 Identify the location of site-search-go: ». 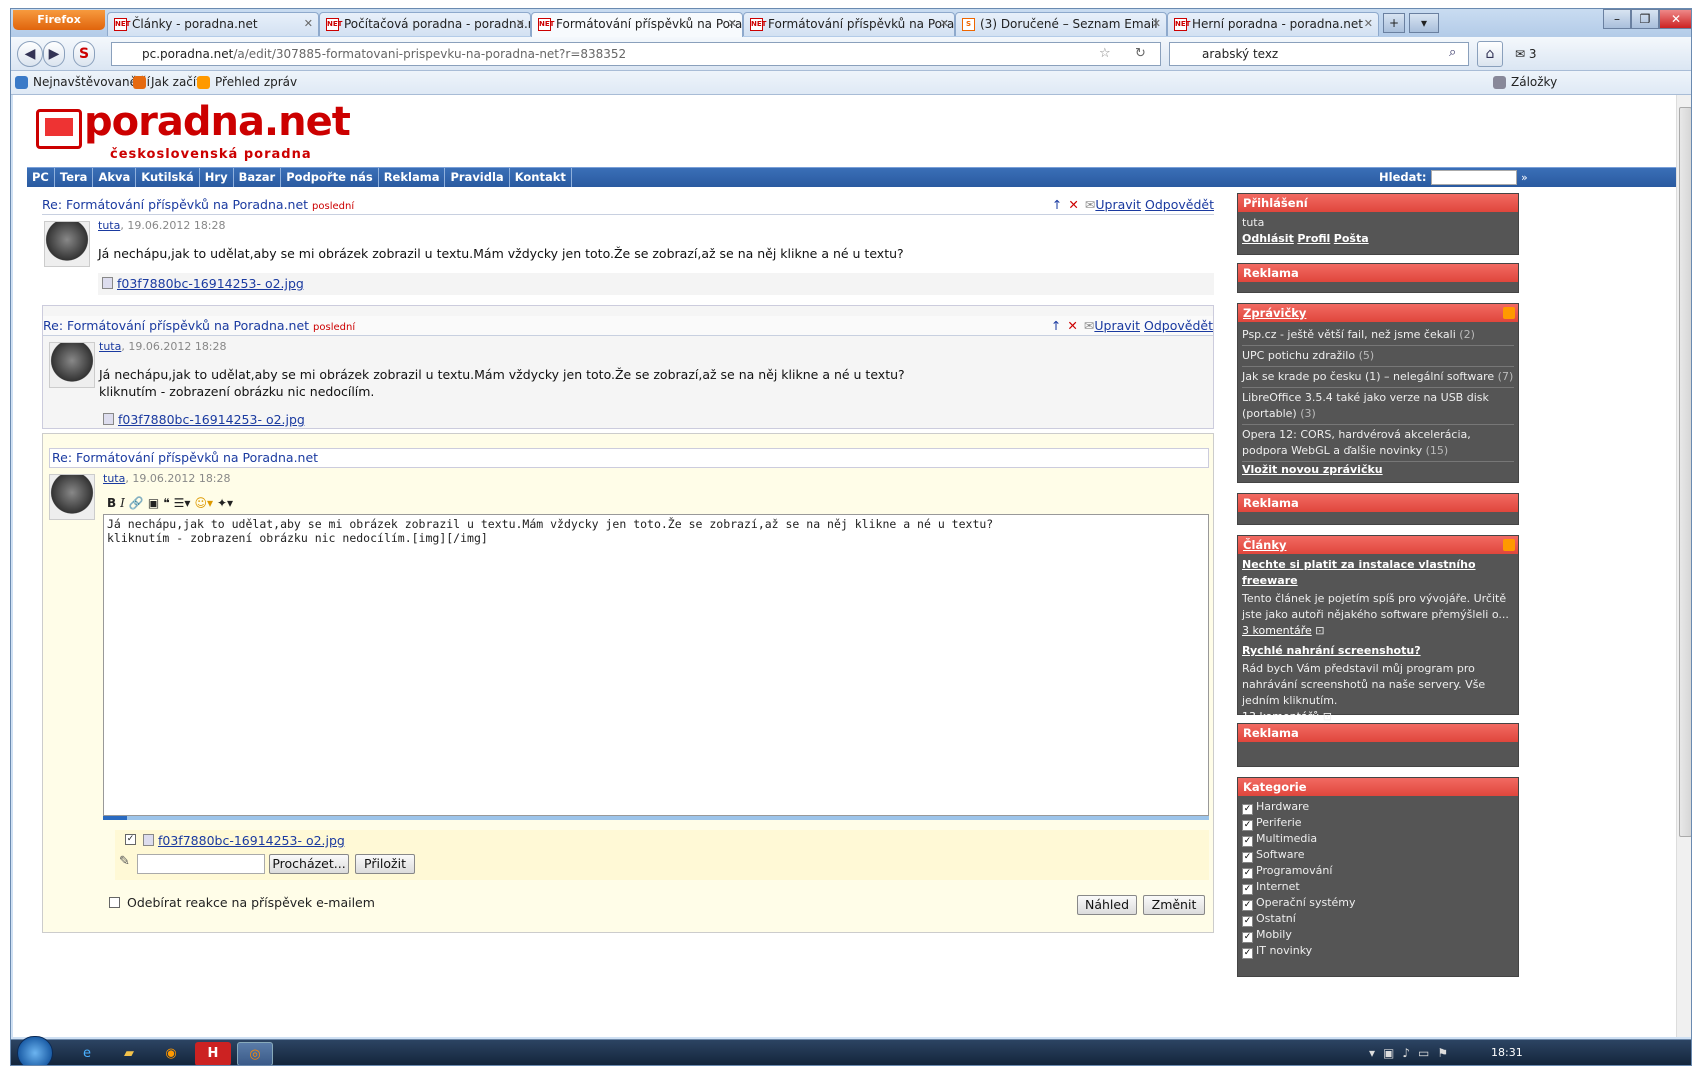
(1524, 177).